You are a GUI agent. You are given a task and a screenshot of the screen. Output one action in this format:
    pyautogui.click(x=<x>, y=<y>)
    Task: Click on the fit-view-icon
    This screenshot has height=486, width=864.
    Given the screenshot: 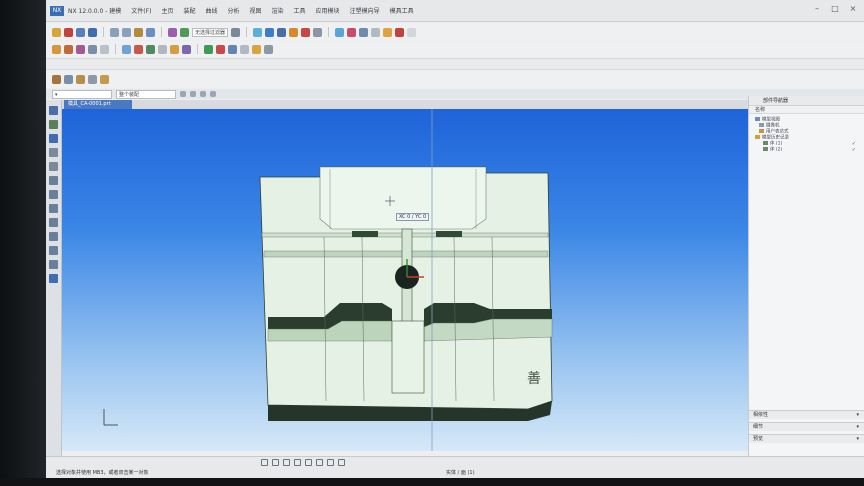 What is the action you would take?
    pyautogui.click(x=258, y=32)
    